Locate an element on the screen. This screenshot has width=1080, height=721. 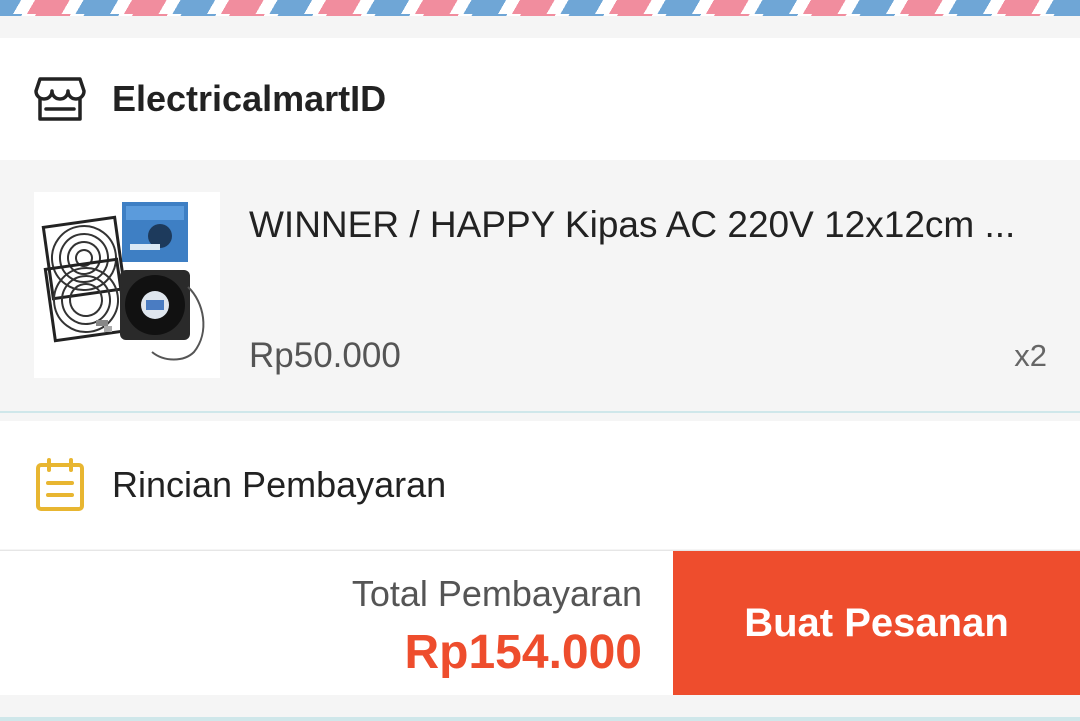
store-icon is located at coordinates (60, 99).